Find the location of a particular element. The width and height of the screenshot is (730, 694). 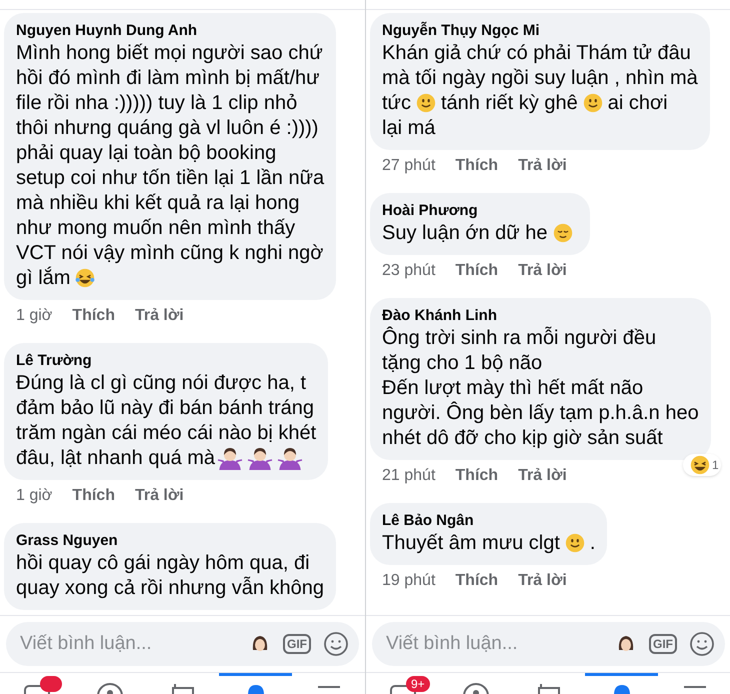

author-name: Grass Nguyen is located at coordinates (170, 540).